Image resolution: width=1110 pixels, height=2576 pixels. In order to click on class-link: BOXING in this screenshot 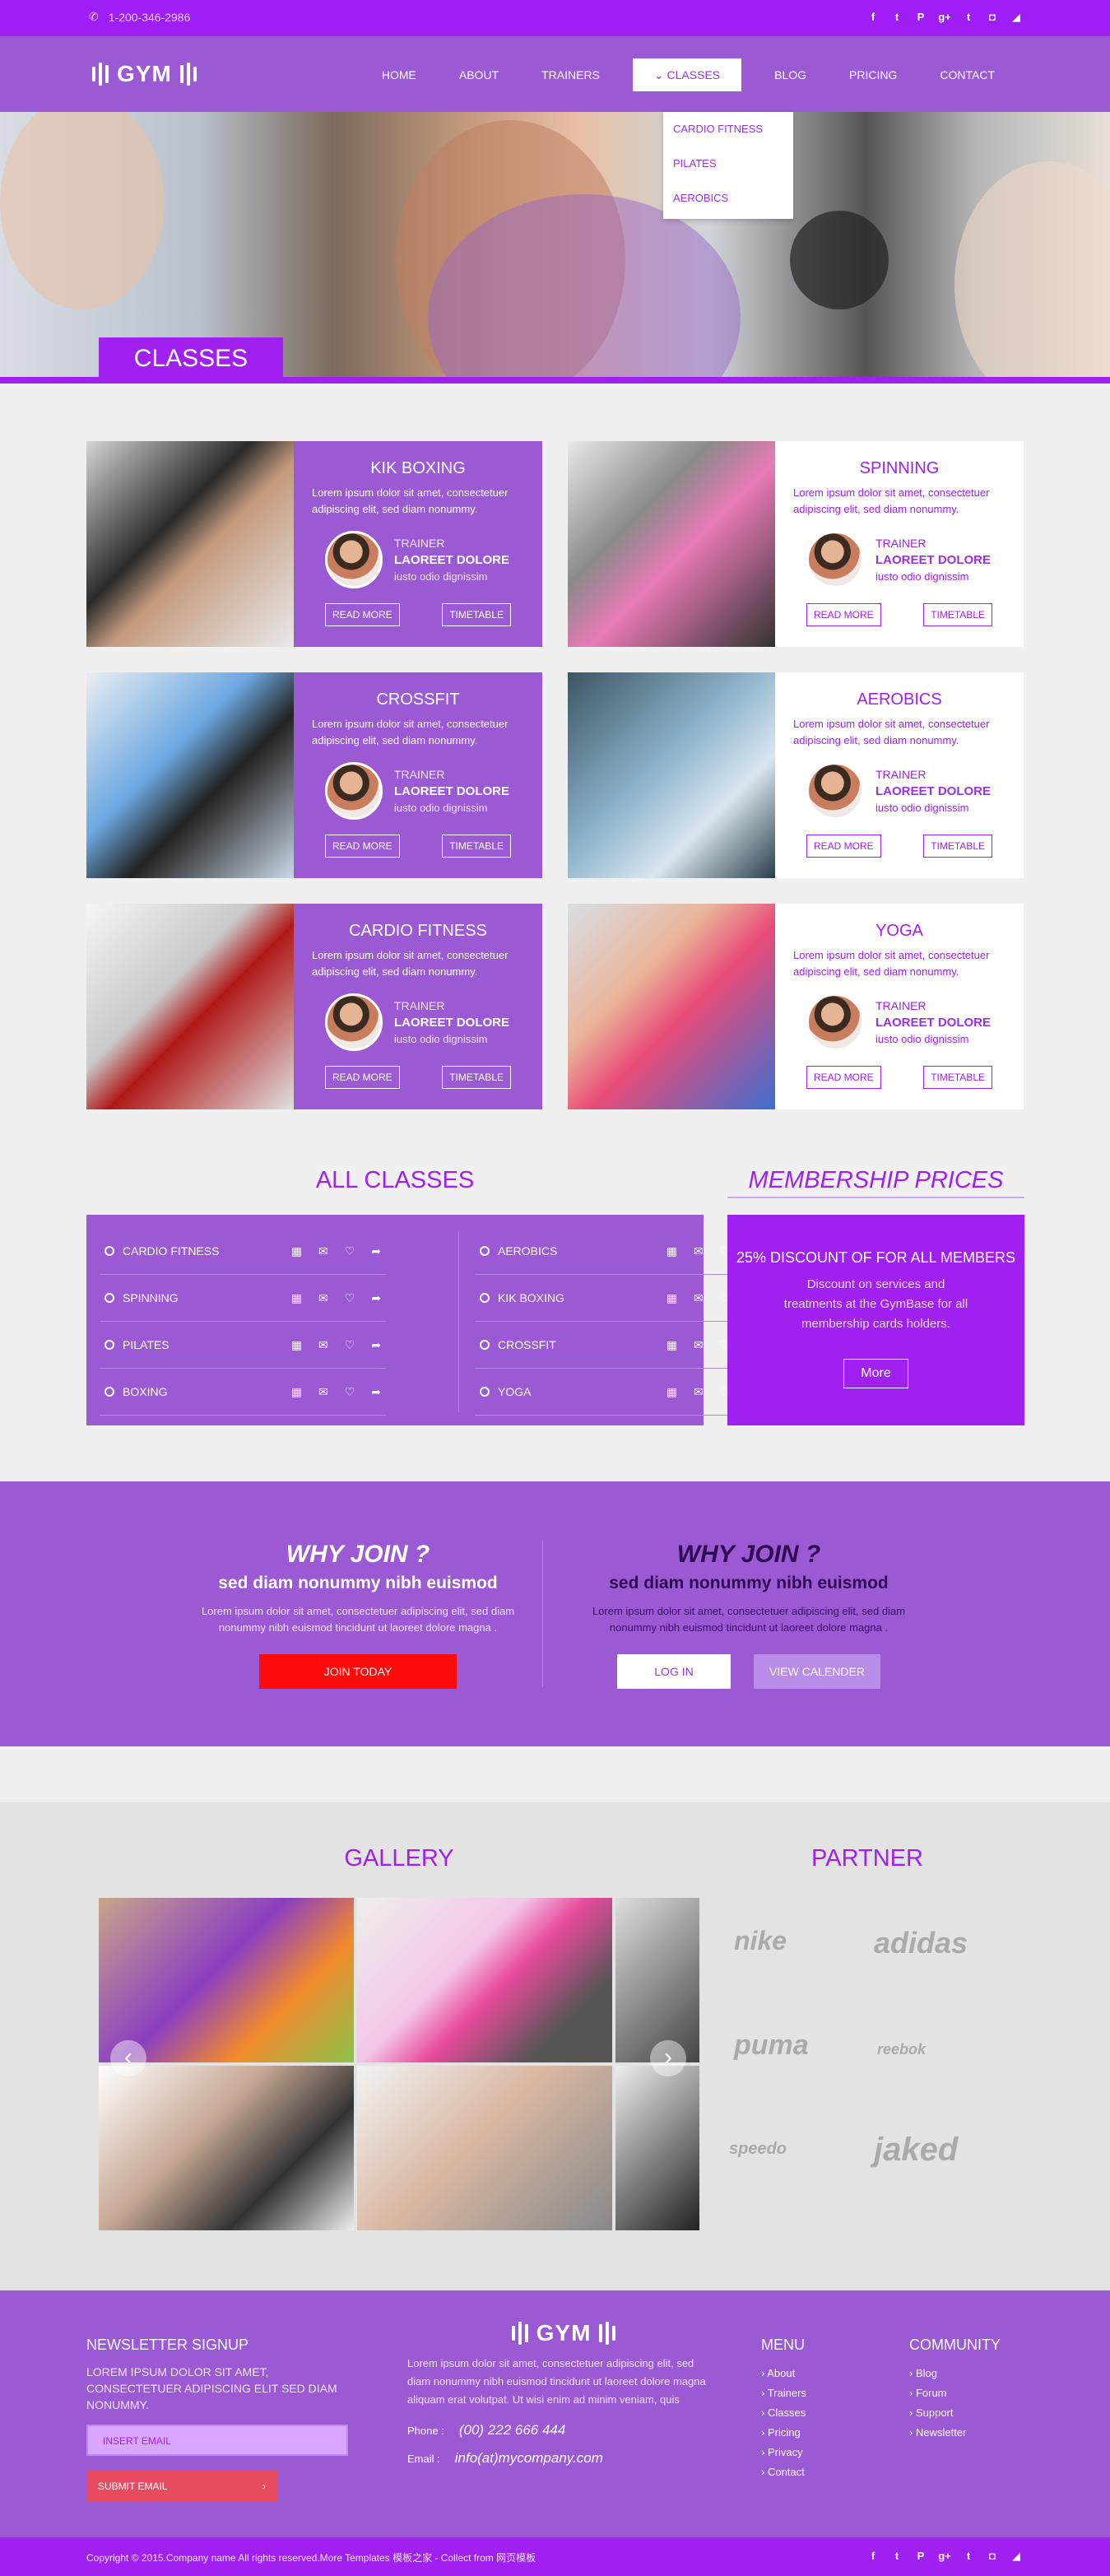, I will do `click(135, 1391)`.